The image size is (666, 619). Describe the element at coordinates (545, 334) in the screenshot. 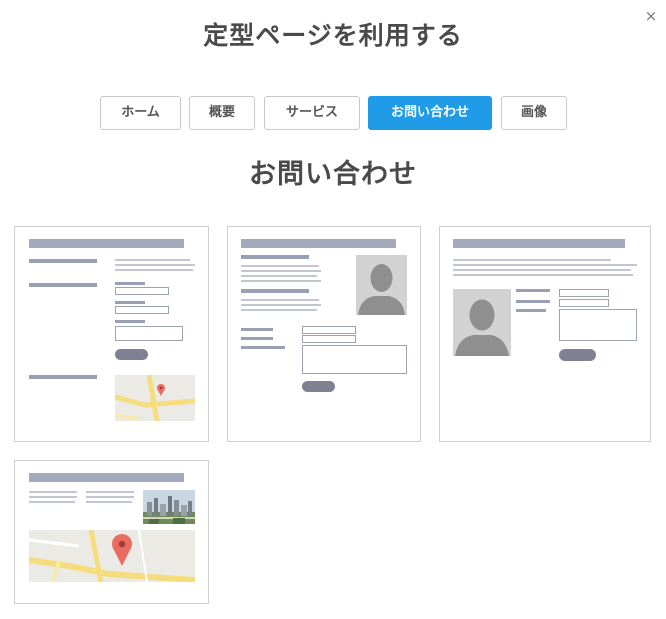

I see `template-card-contact-portrait-left` at that location.